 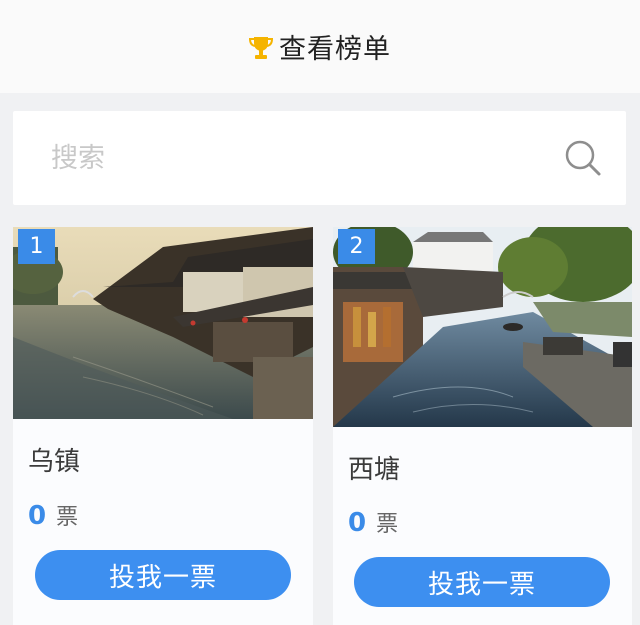 What do you see at coordinates (54, 462) in the screenshot?
I see `candidate-name: 乌镇` at bounding box center [54, 462].